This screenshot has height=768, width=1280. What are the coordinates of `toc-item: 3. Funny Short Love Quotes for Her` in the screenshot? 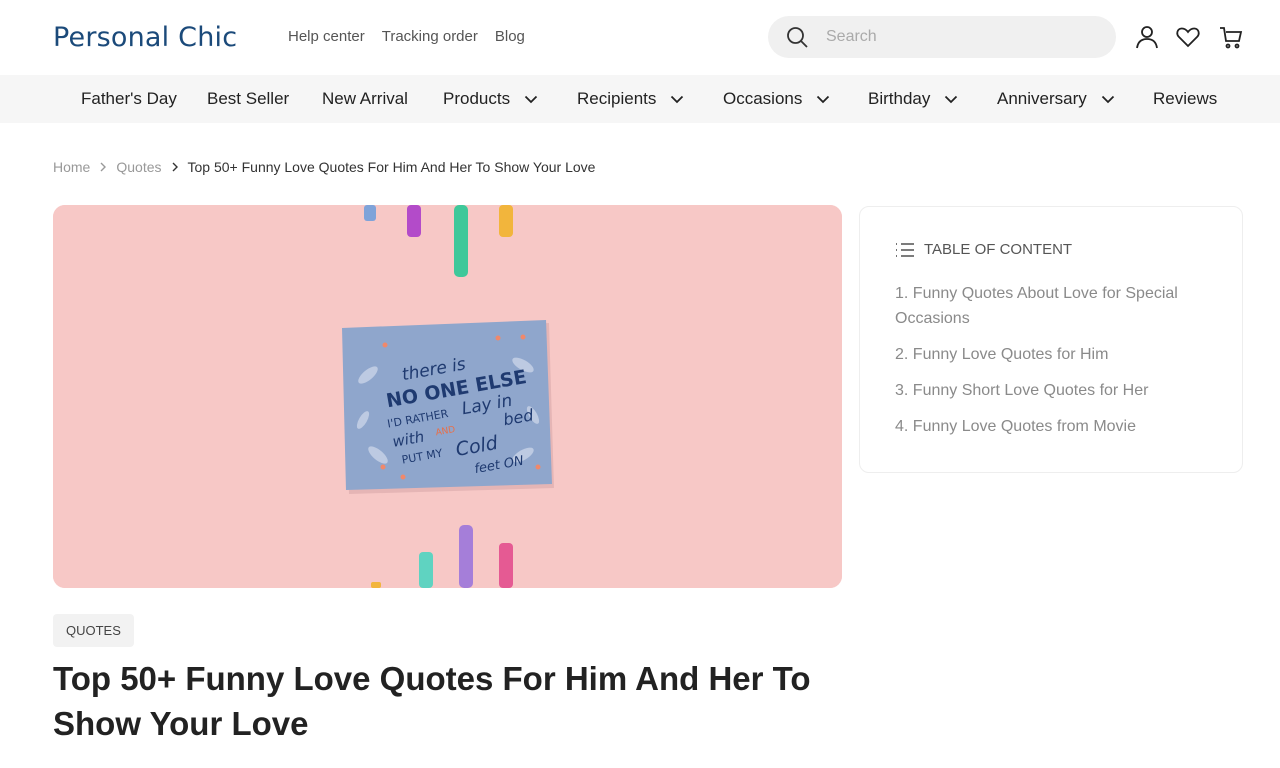 It's located at (1055, 390).